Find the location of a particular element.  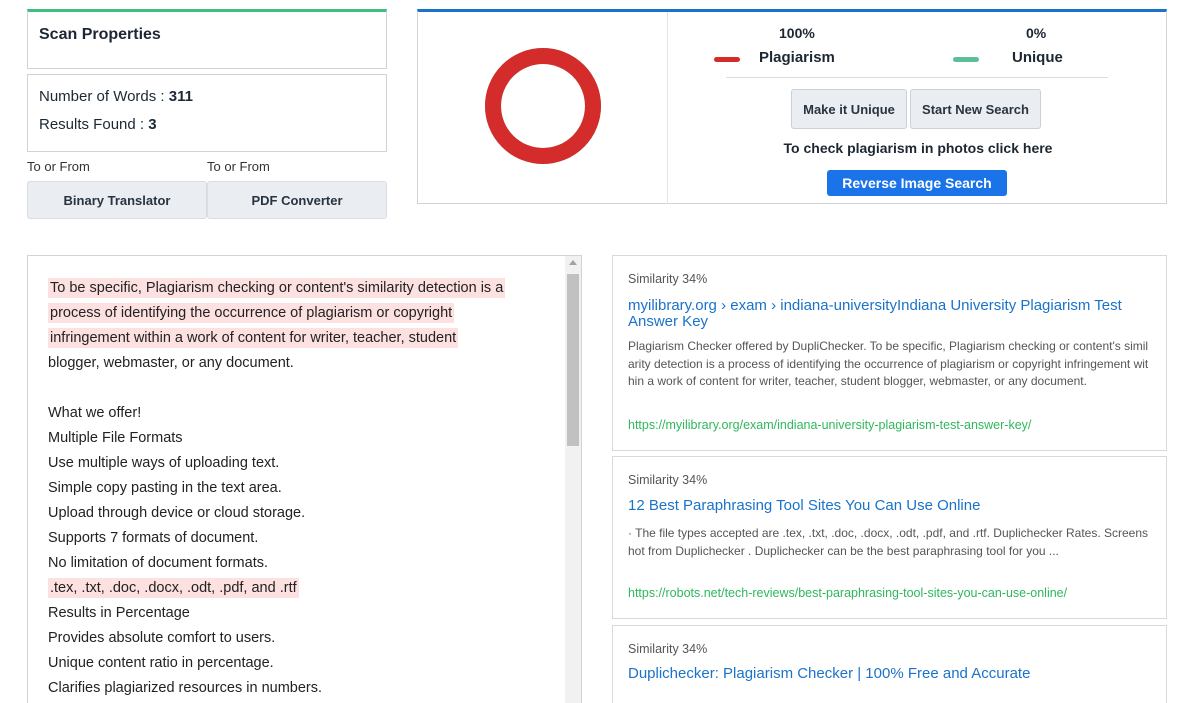

unique-text: What we offer! is located at coordinates (95, 413).